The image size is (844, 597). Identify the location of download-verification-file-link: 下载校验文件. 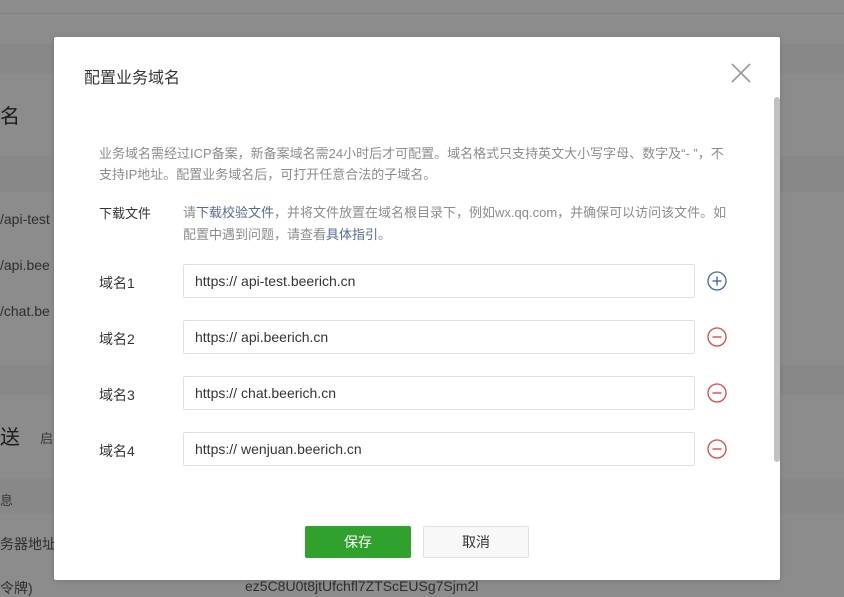
(235, 212).